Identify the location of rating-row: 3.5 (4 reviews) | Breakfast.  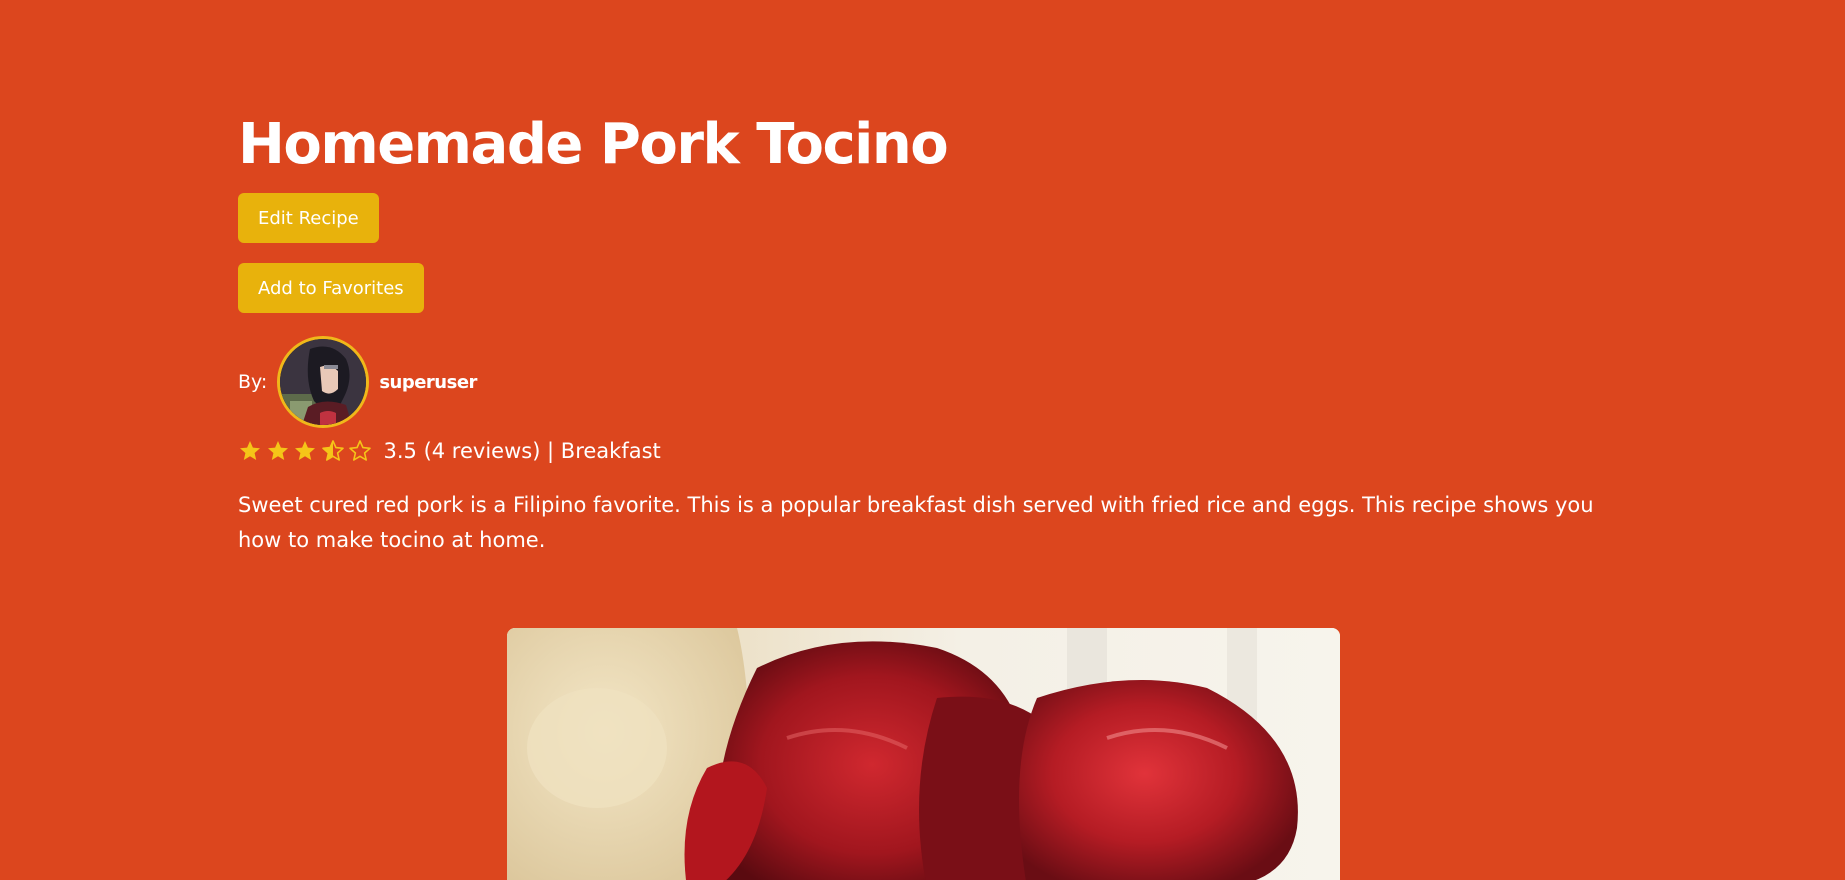
(928, 451).